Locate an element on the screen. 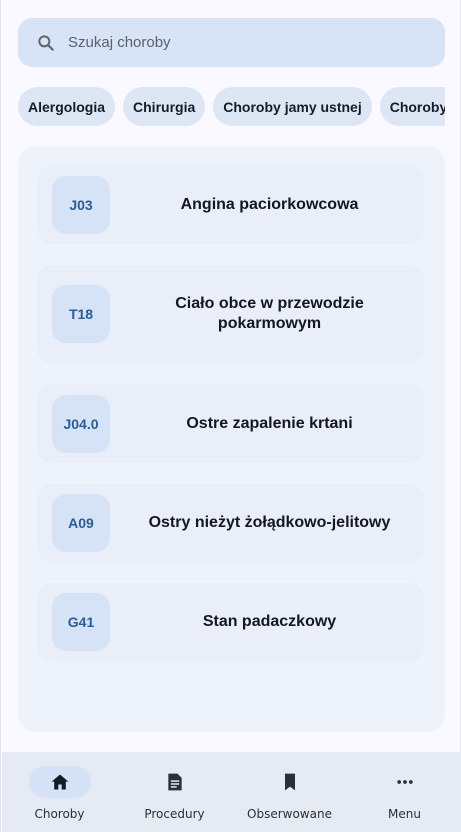 Image resolution: width=461 pixels, height=832 pixels. nav-item-menu: Menu is located at coordinates (404, 792).